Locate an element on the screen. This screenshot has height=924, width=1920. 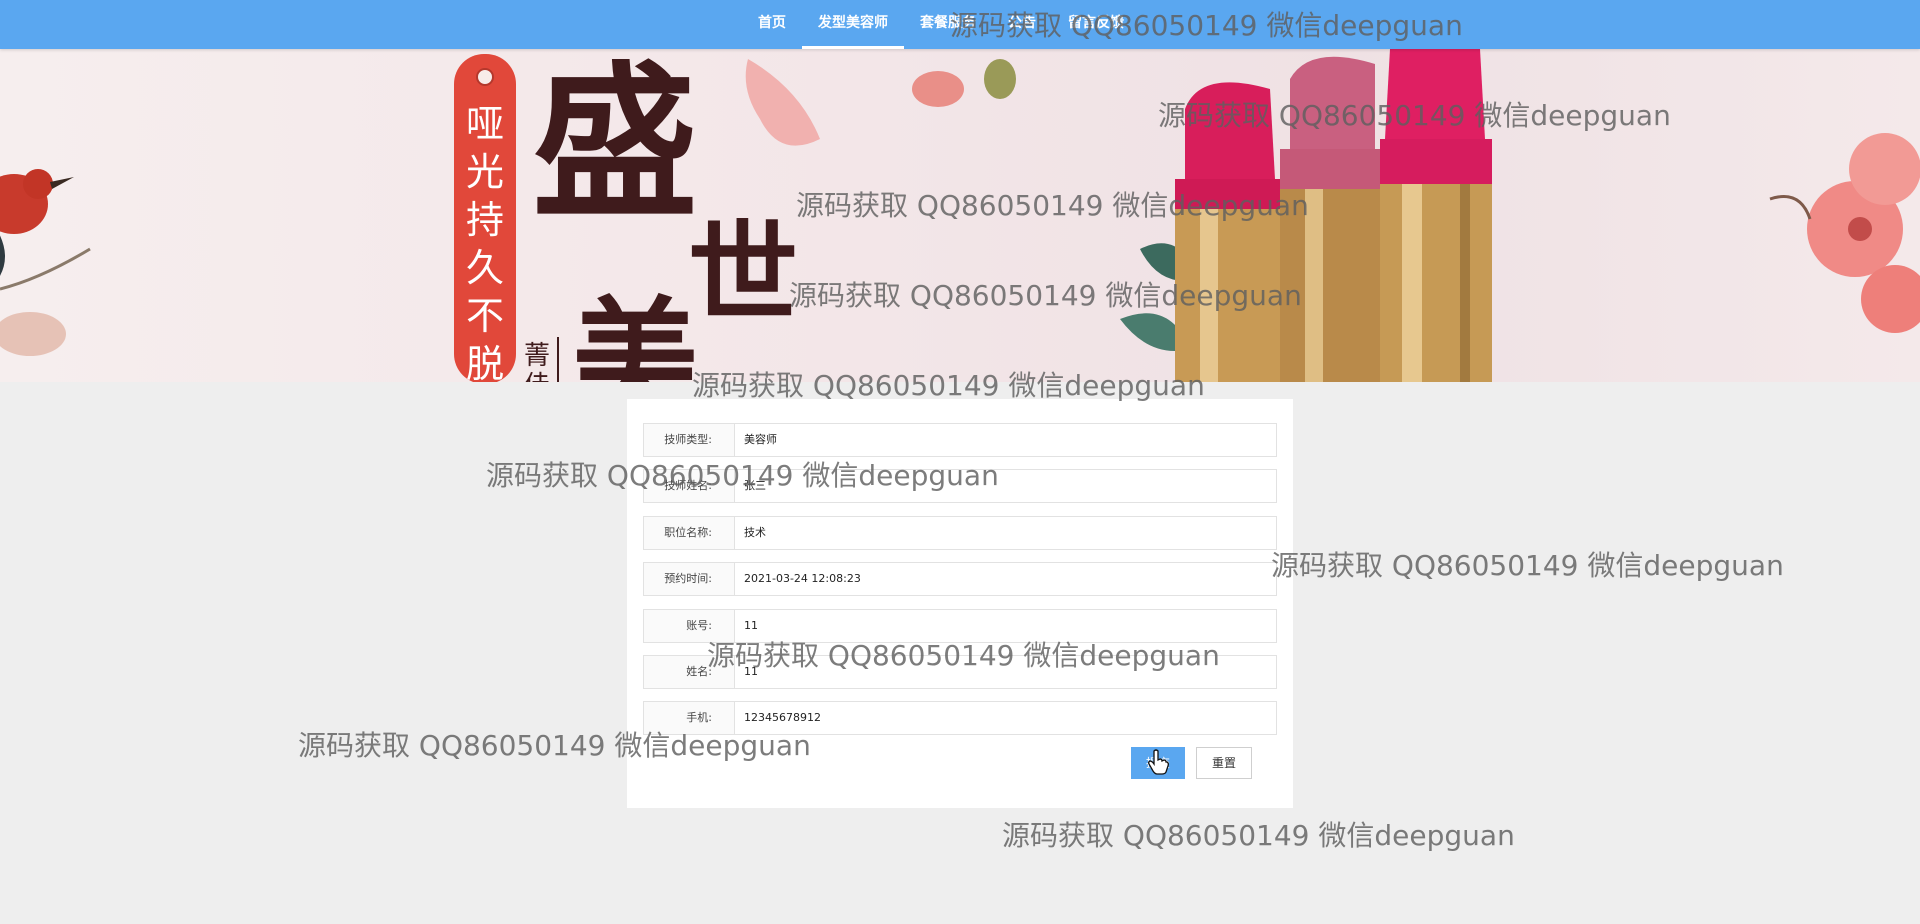
tag-char: 久 is located at coordinates (484, 268).